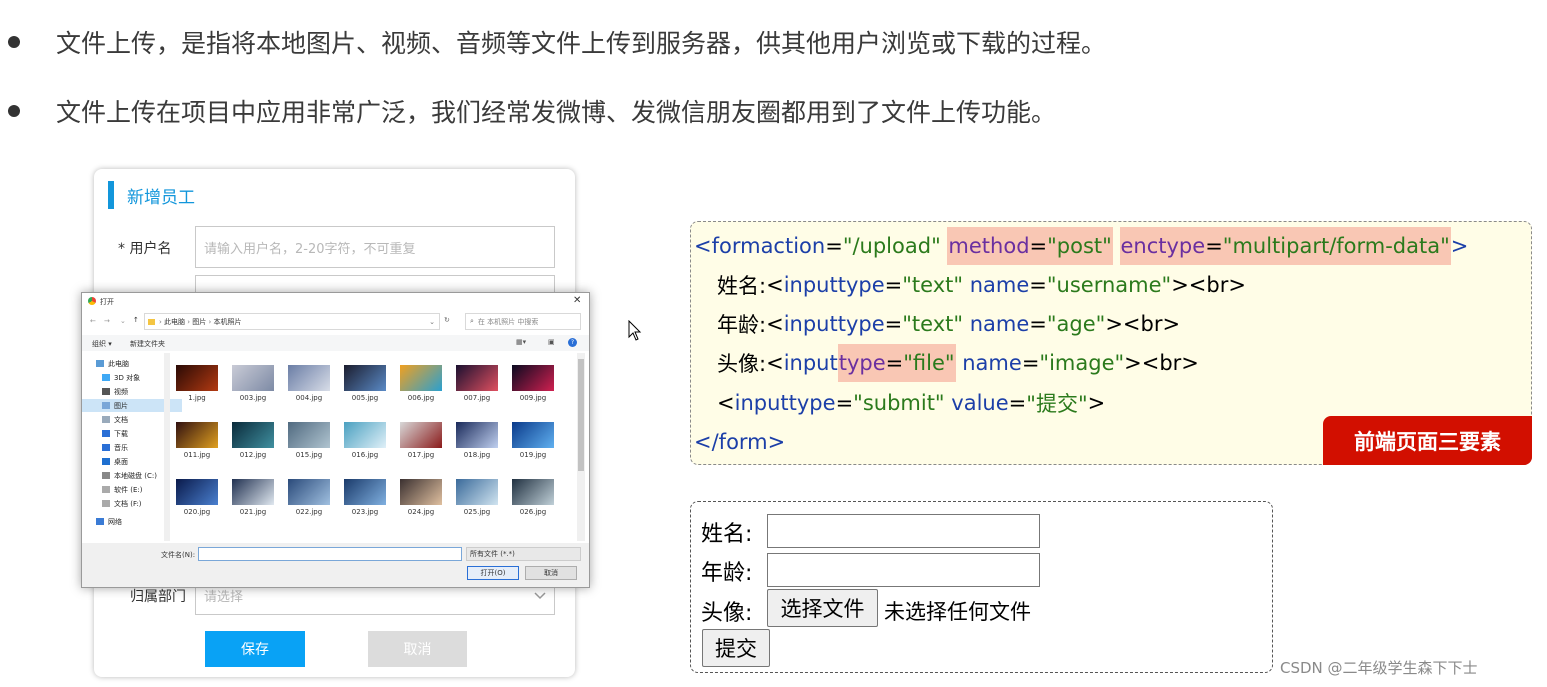  What do you see at coordinates (523, 554) in the screenshot?
I see `filetype-select: 所有文件 (*.*)` at bounding box center [523, 554].